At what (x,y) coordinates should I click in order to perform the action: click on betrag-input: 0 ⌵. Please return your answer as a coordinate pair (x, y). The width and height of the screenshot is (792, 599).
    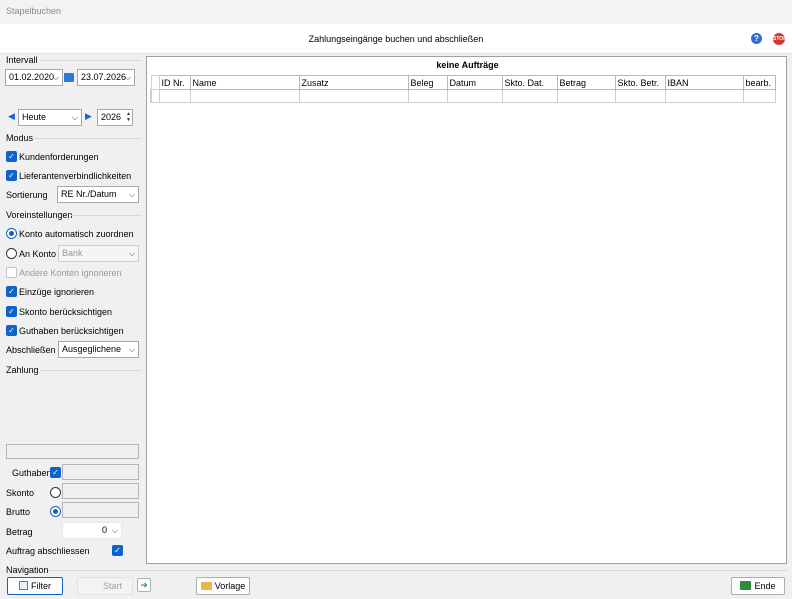
    Looking at the image, I should click on (92, 530).